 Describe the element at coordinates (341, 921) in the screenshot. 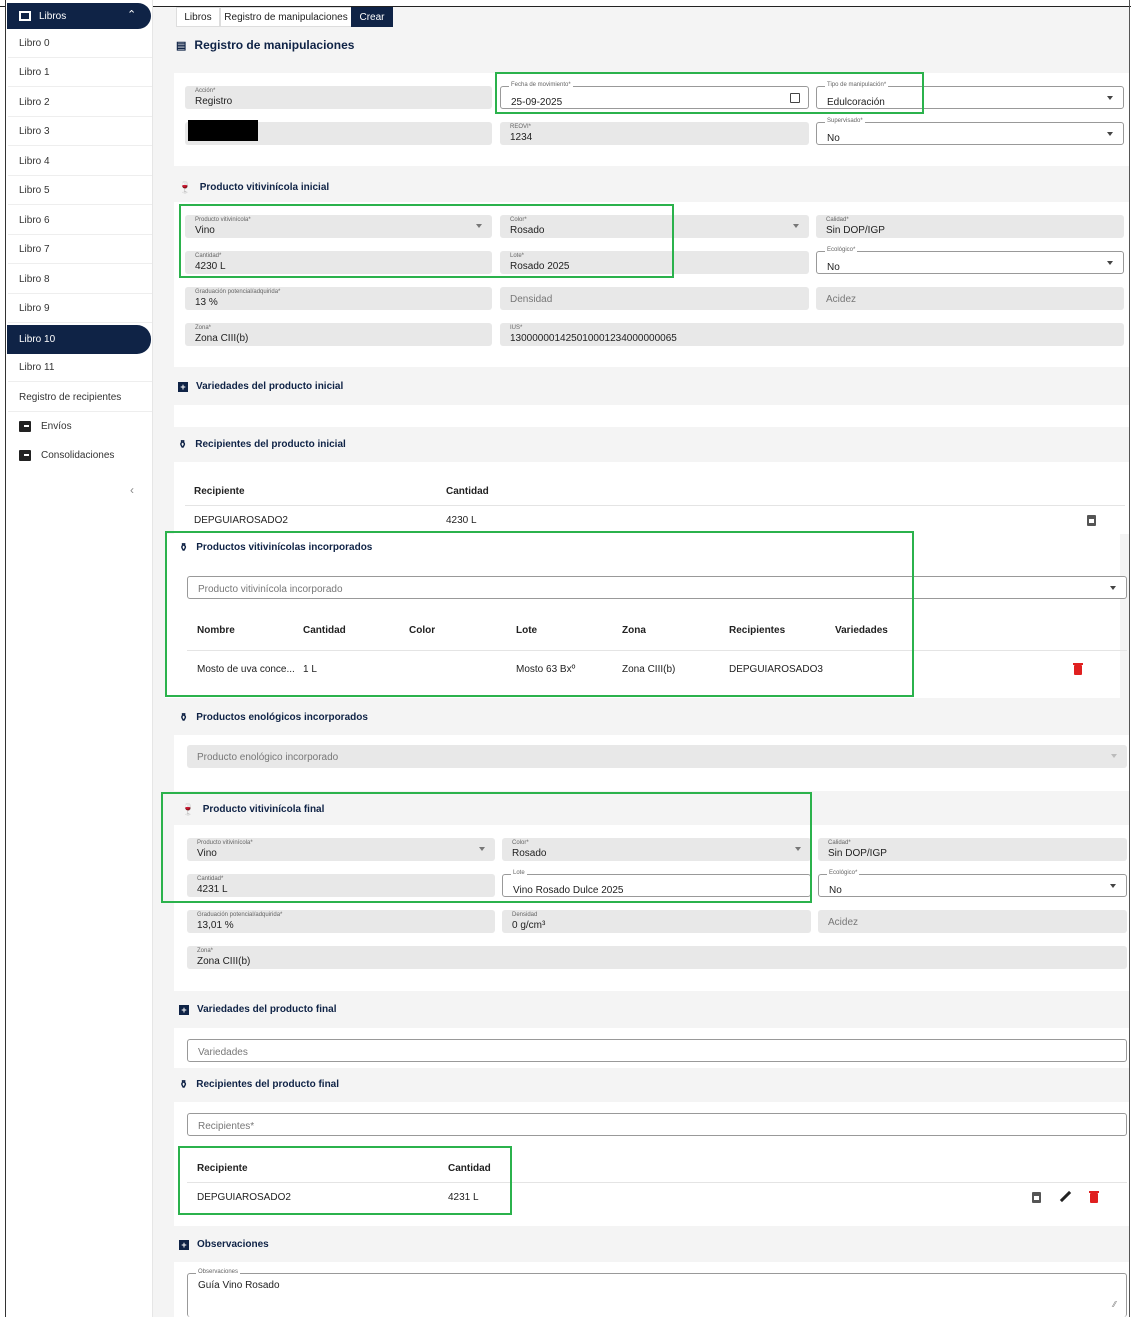

I see `graduacion-final-field: Graduación potencial/adquirida* 13,01 %` at that location.